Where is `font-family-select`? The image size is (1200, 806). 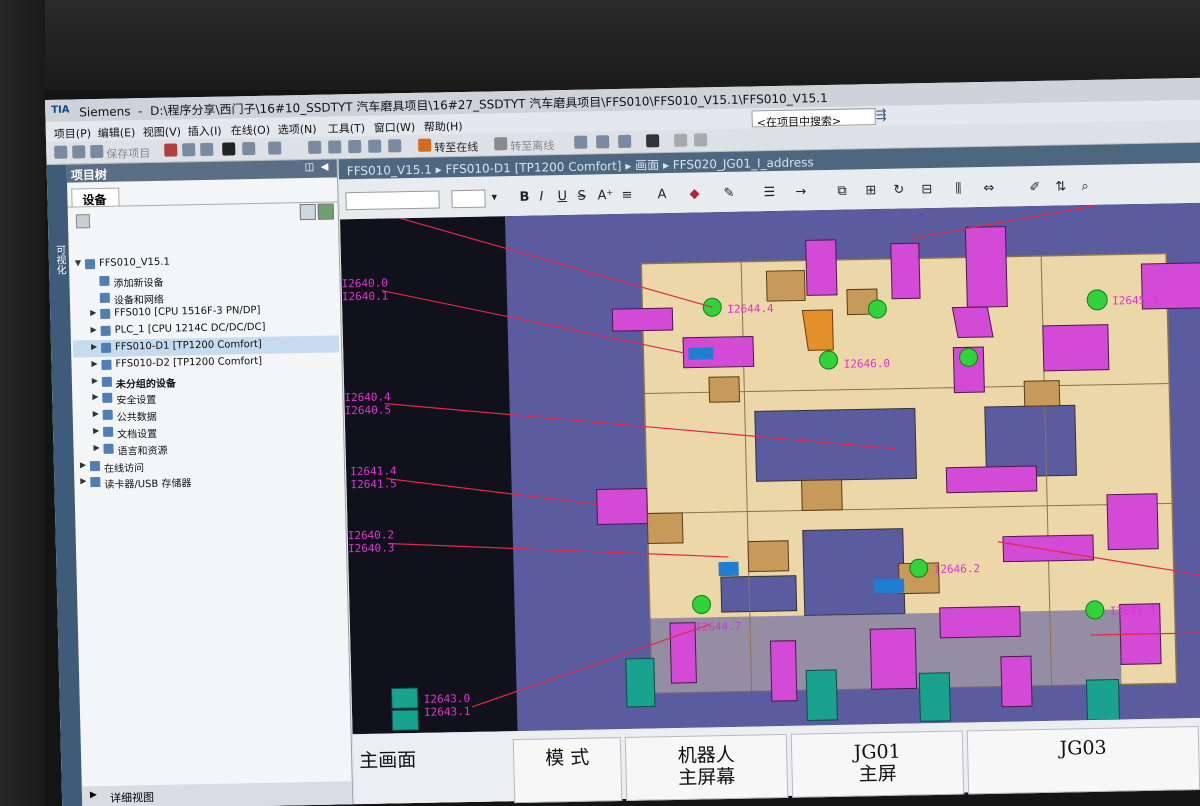
font-family-select is located at coordinates (392, 200).